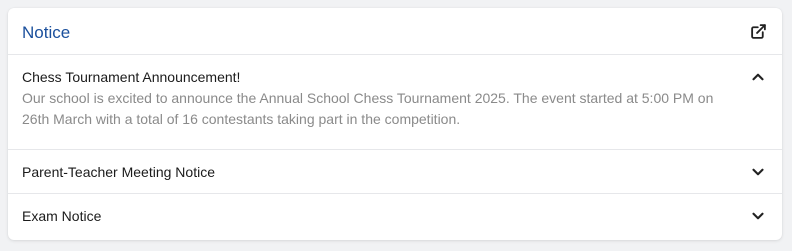 This screenshot has width=792, height=251. Describe the element at coordinates (131, 77) in the screenshot. I see `notice-item-title: Chess Tournament Announcement!` at that location.